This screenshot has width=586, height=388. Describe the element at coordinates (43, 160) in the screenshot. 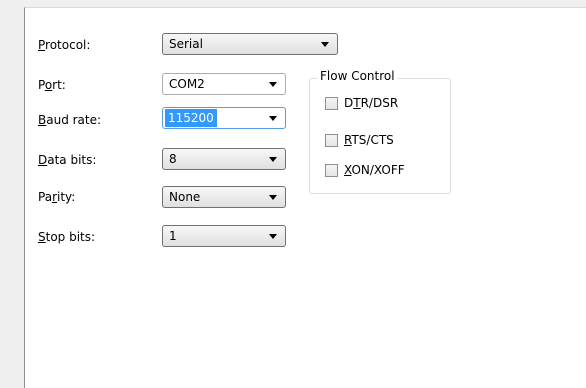

I see `data-bits-label-accesskey: D` at that location.